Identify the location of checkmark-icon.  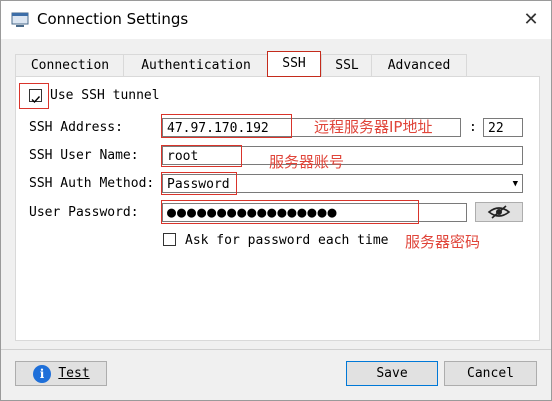
(36, 100).